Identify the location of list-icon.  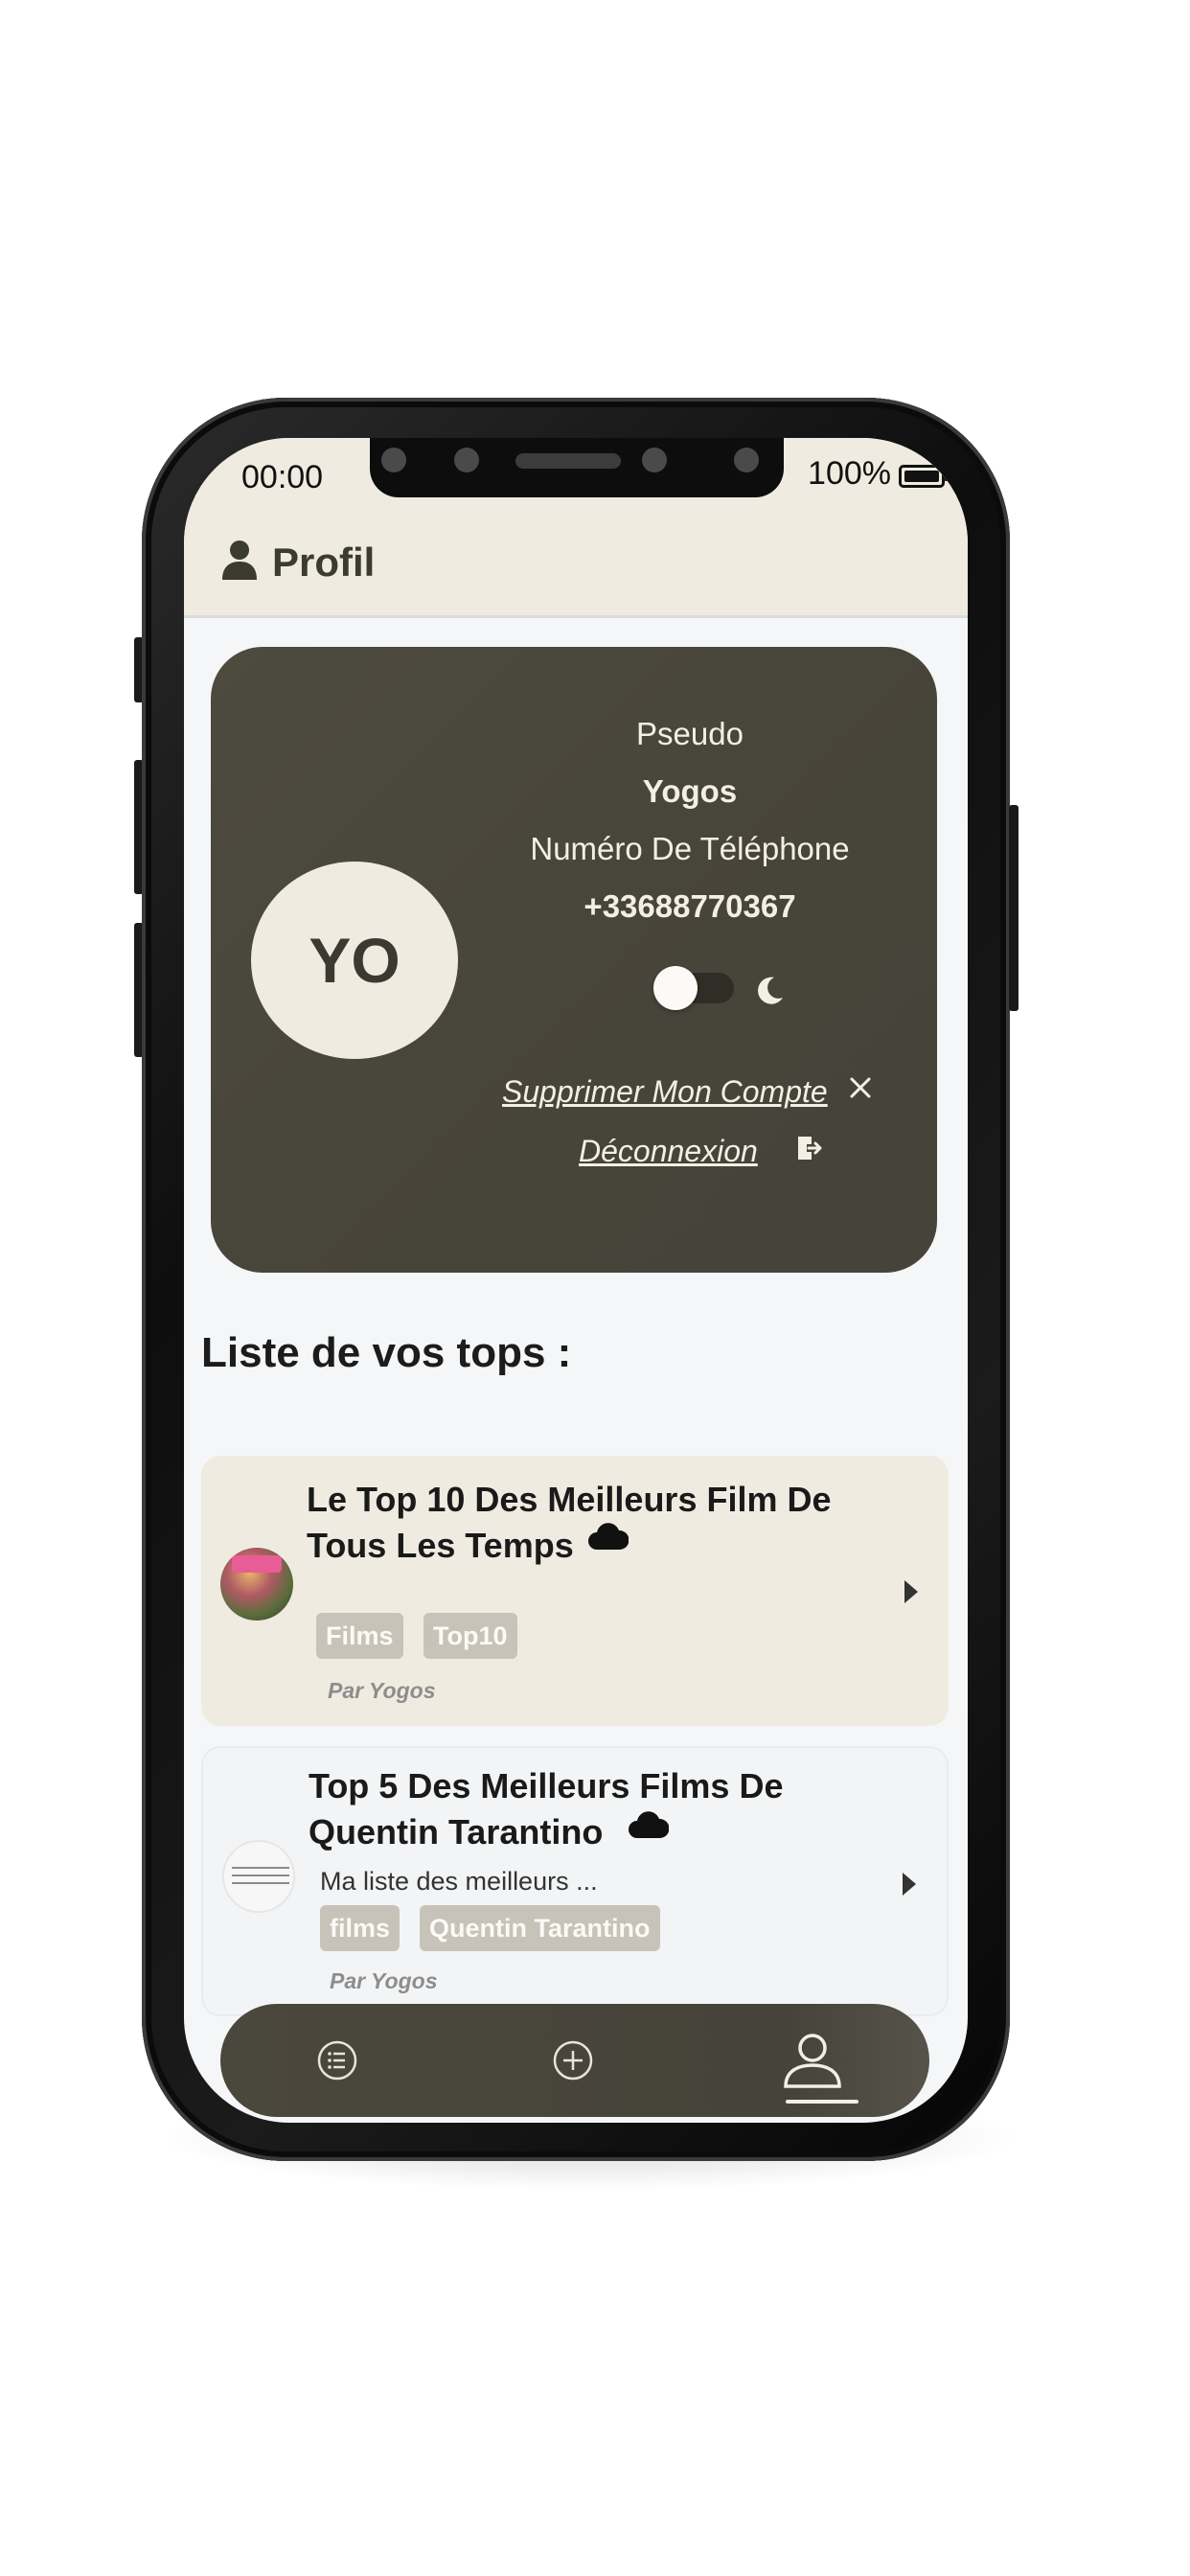
(337, 2060).